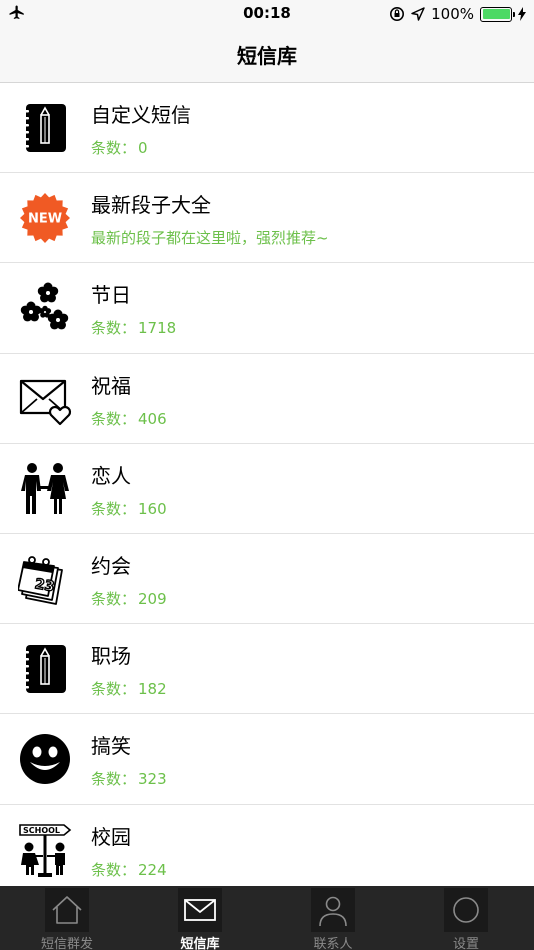 This screenshot has height=950, width=534. What do you see at coordinates (45, 585) in the screenshot?
I see `calendar-number: 23` at bounding box center [45, 585].